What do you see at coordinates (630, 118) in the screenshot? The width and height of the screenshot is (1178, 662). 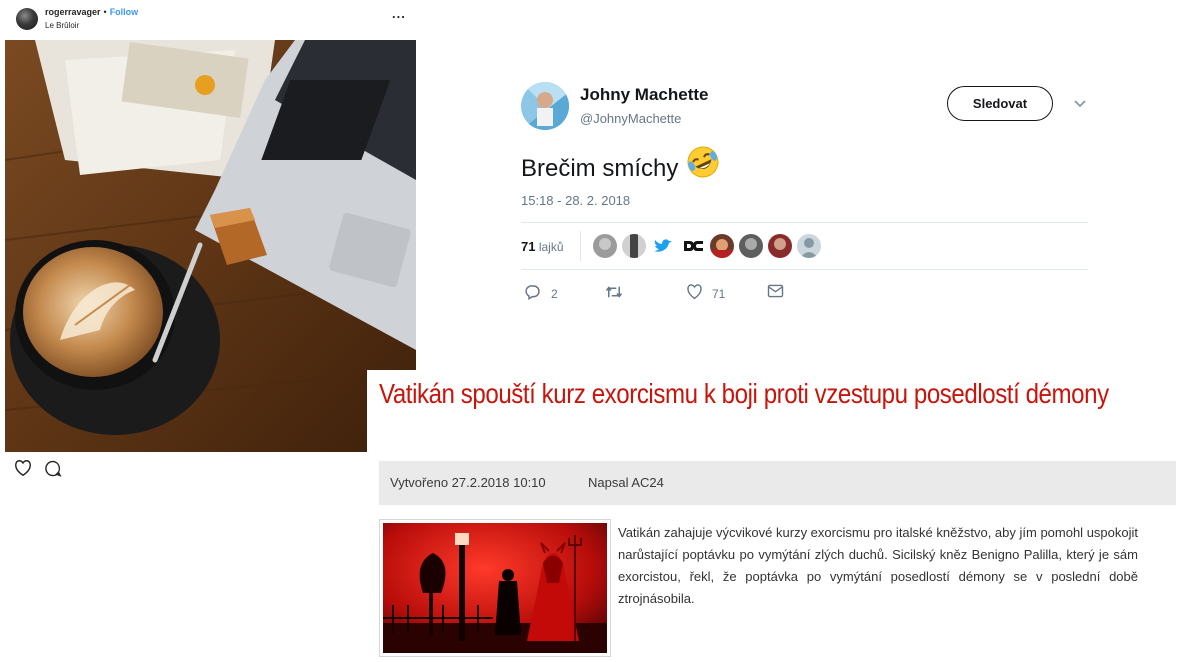 I see `user-handle: @JohnyMachette` at bounding box center [630, 118].